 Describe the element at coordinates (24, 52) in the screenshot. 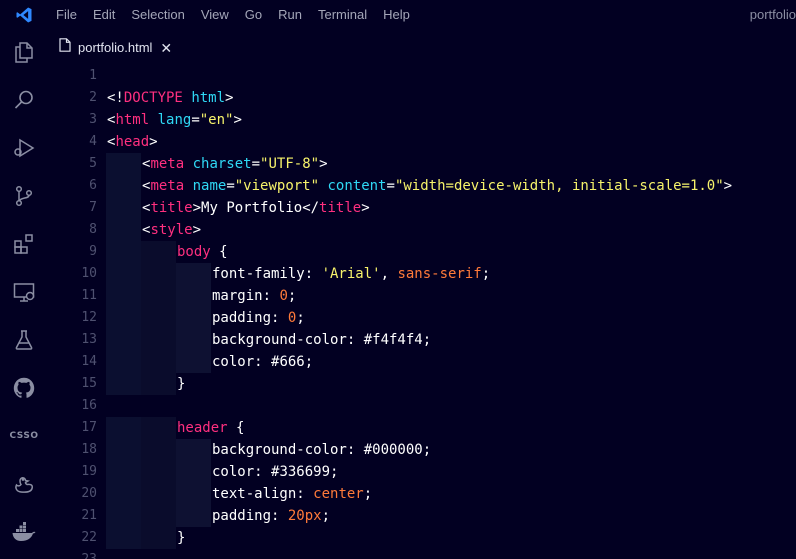

I see `files-icon` at that location.